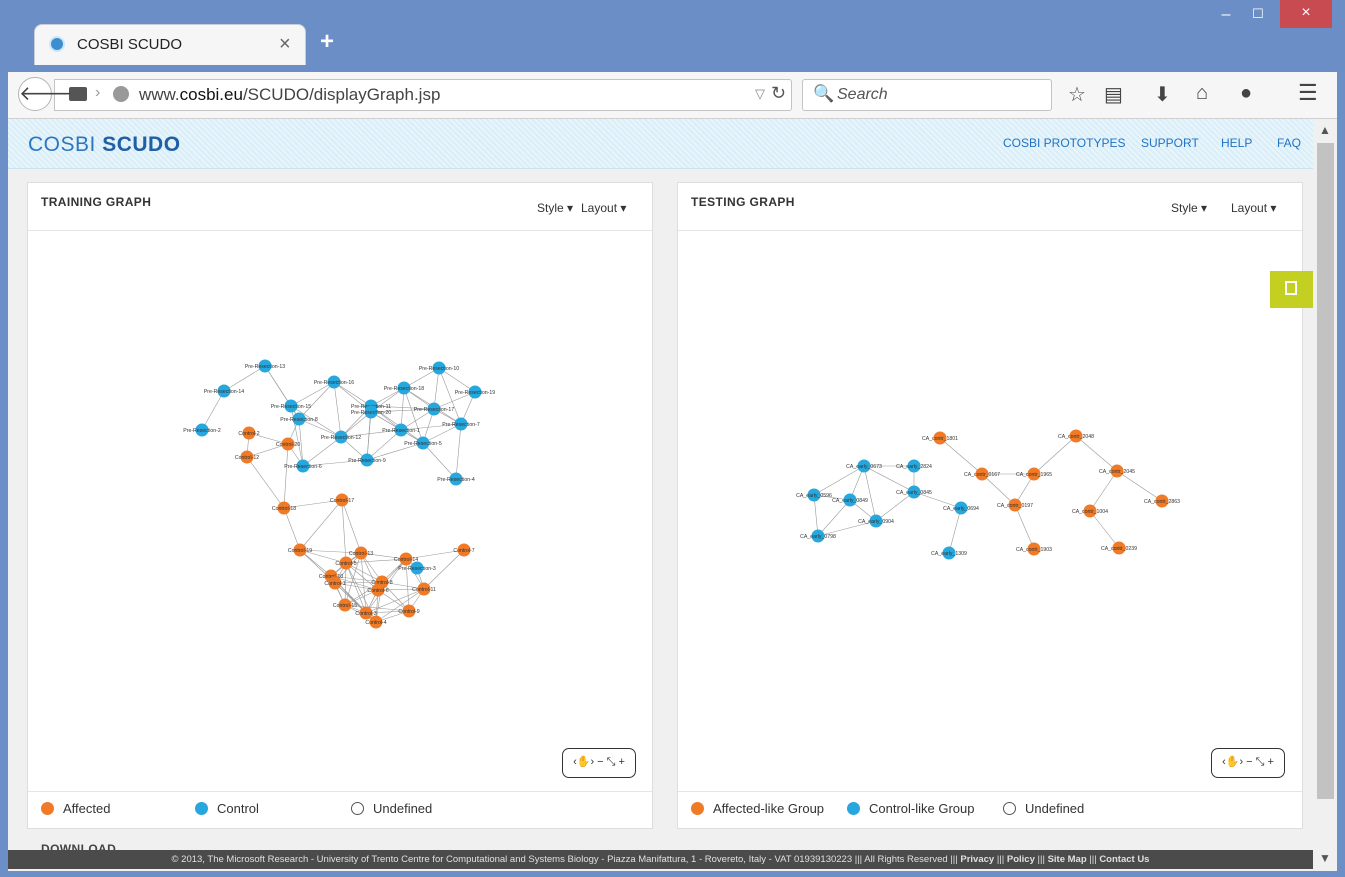  I want to click on graph-node: Pre-Resection-16, so click(334, 382).